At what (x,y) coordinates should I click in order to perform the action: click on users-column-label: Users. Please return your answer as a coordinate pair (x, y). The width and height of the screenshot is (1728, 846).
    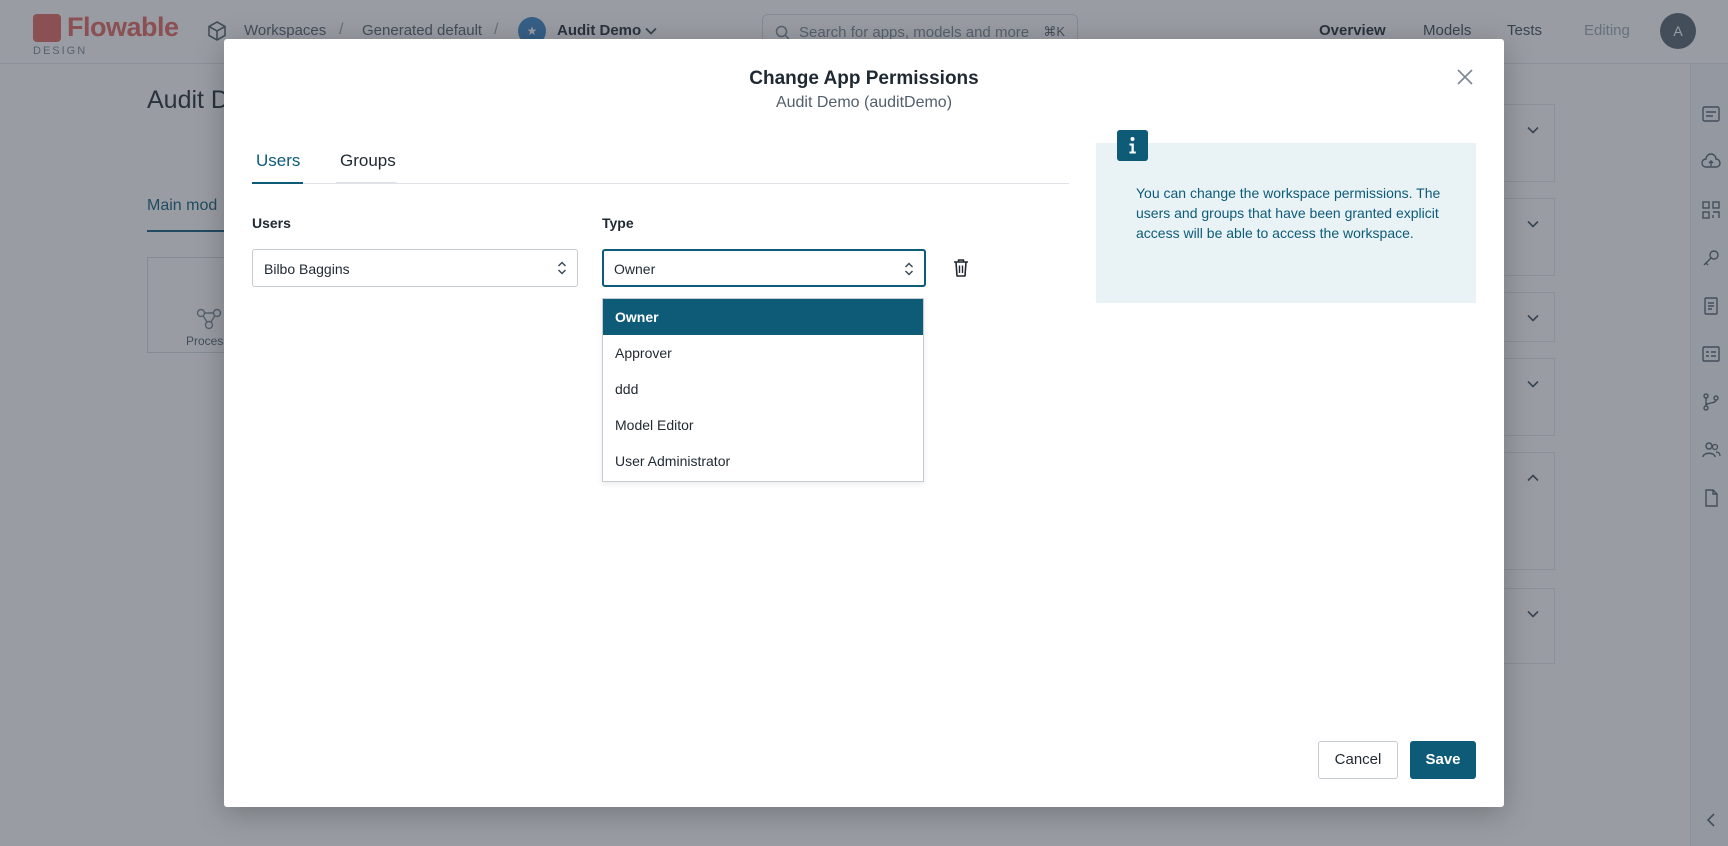
    Looking at the image, I should click on (271, 223).